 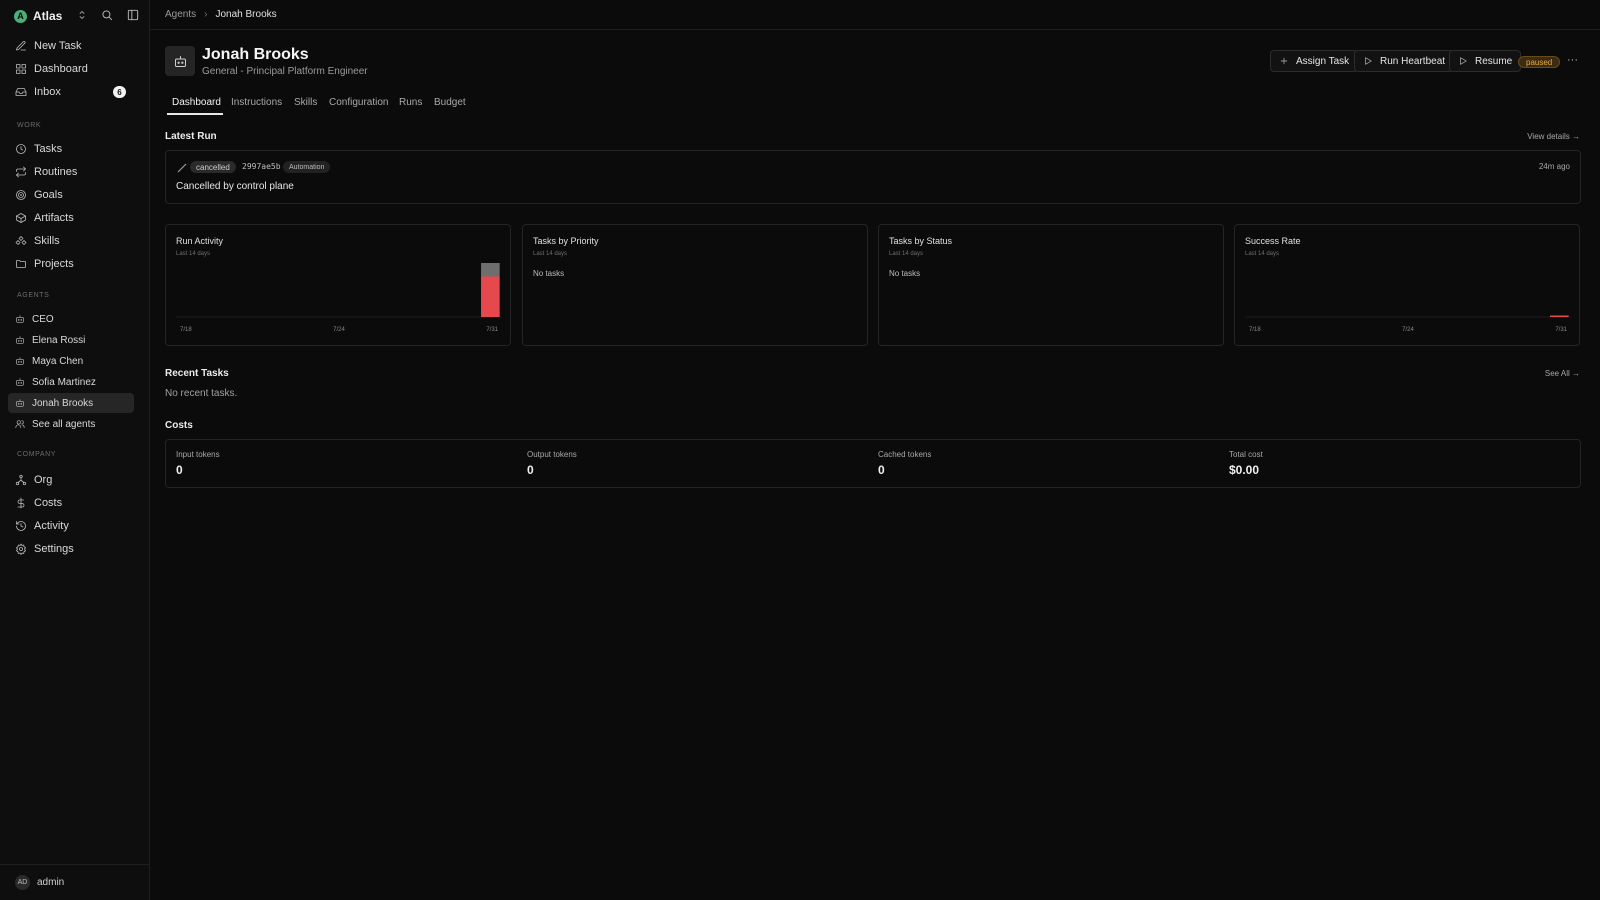 What do you see at coordinates (1284, 61) in the screenshot?
I see `plus-icon` at bounding box center [1284, 61].